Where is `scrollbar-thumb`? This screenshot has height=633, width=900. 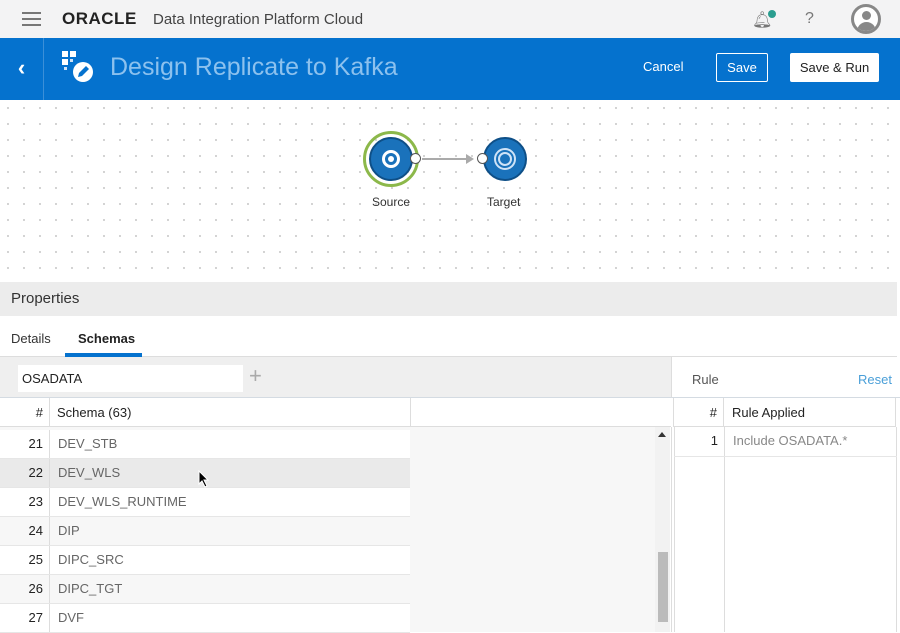 scrollbar-thumb is located at coordinates (663, 587).